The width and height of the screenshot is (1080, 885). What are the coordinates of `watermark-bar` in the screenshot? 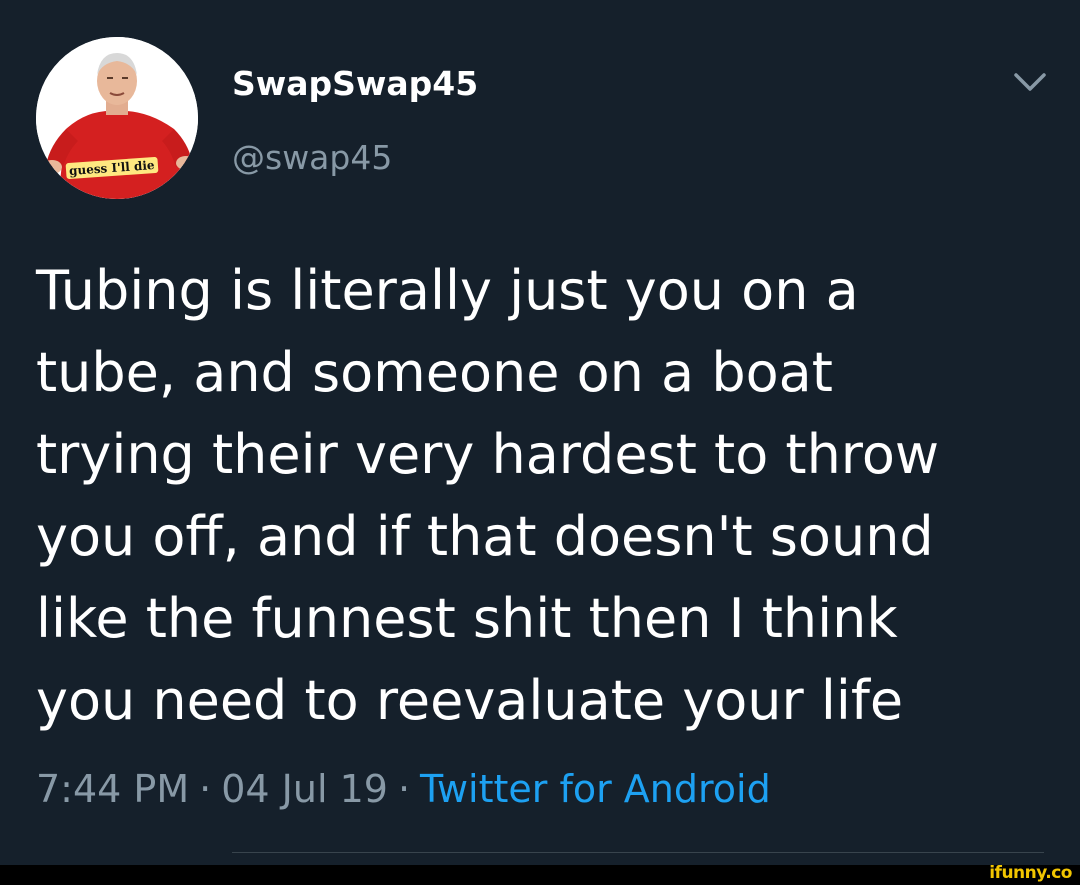 It's located at (540, 875).